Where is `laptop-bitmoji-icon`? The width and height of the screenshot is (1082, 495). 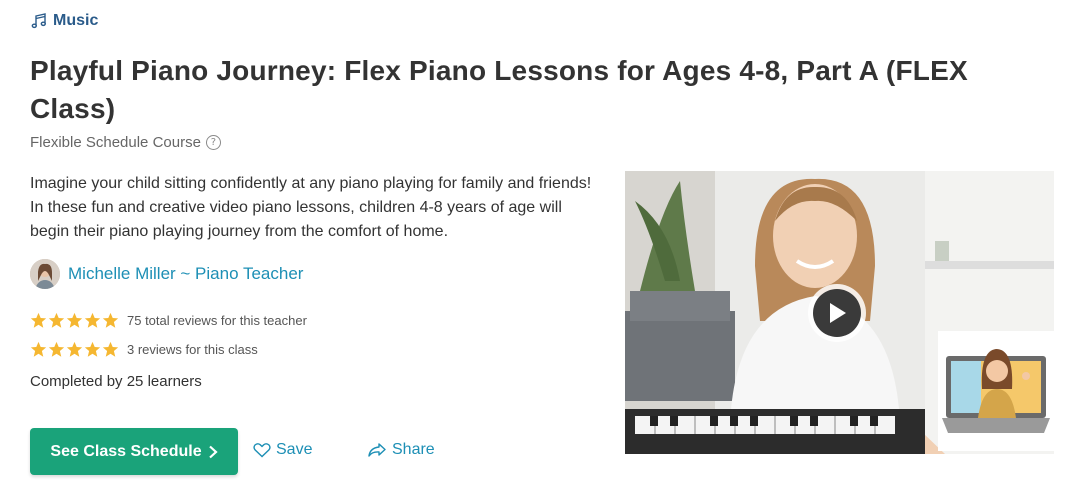 laptop-bitmoji-icon is located at coordinates (996, 391).